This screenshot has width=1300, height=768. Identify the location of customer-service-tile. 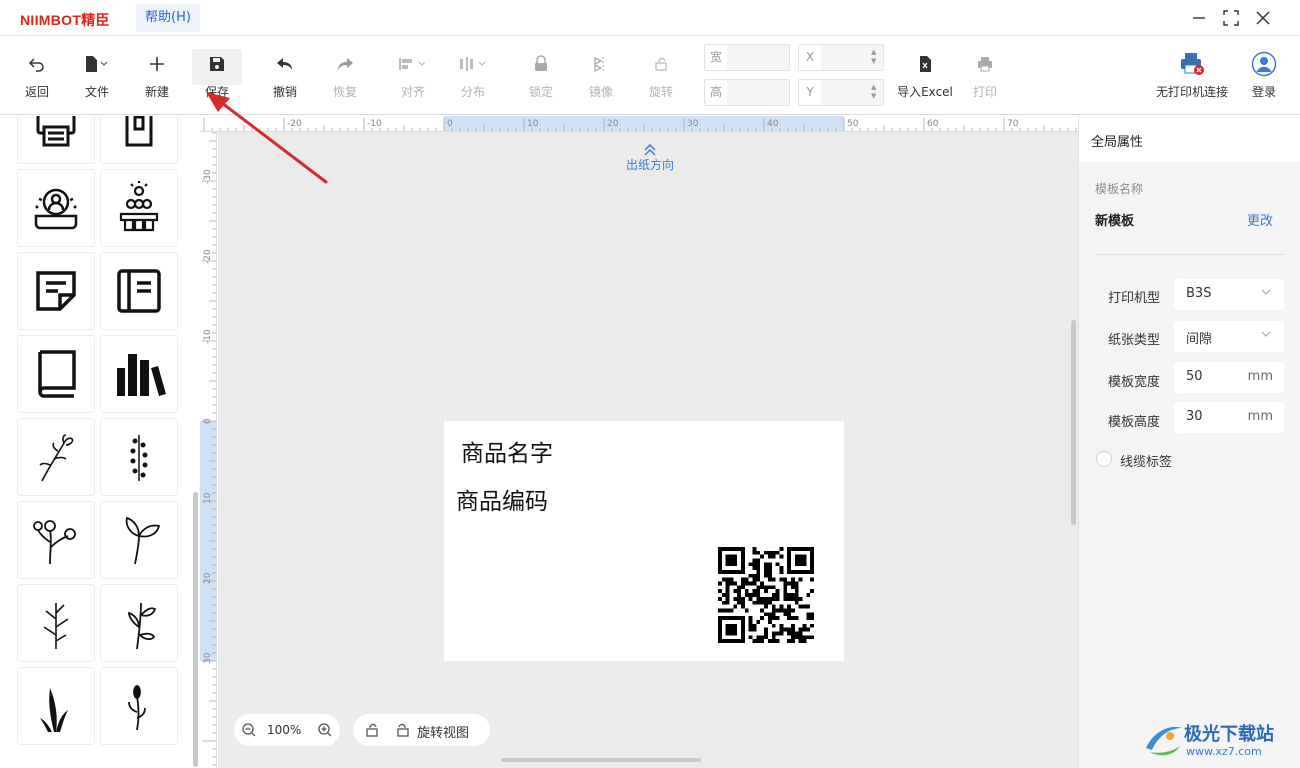
(56, 208).